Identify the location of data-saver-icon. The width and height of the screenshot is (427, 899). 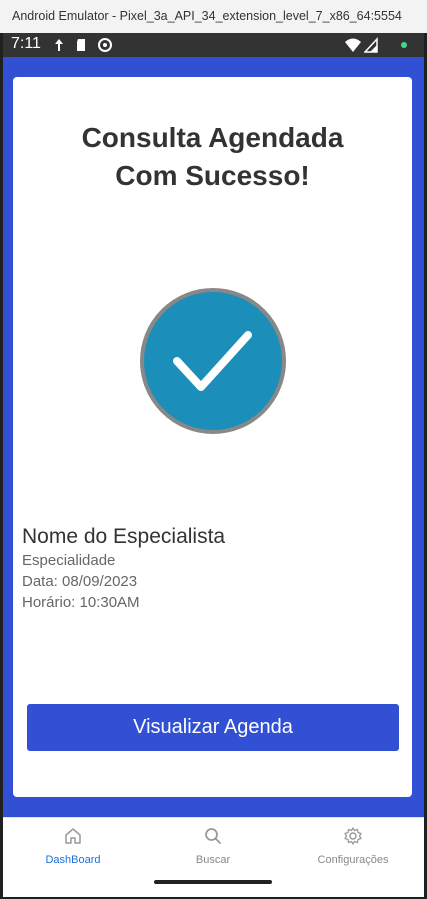
(59, 45).